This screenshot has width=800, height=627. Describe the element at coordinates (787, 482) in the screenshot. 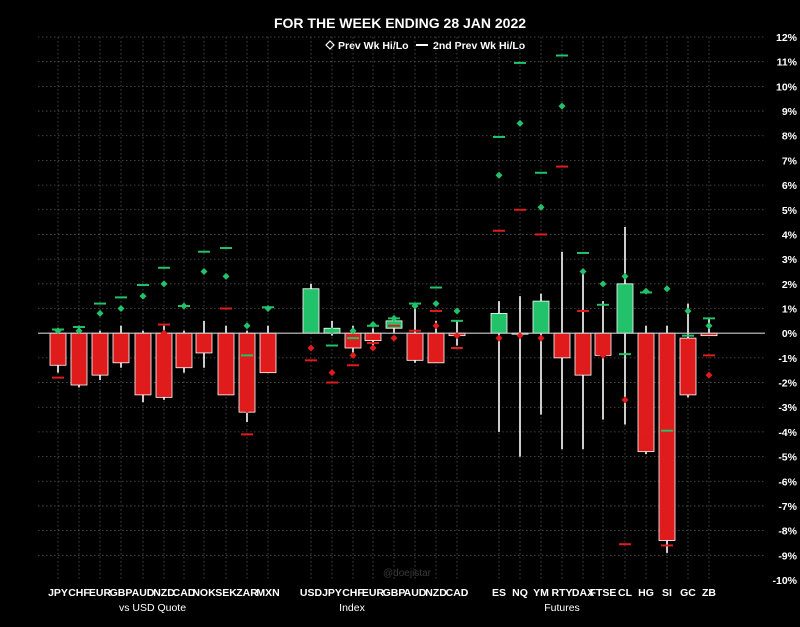

I see `y-tick-label: -6%` at that location.